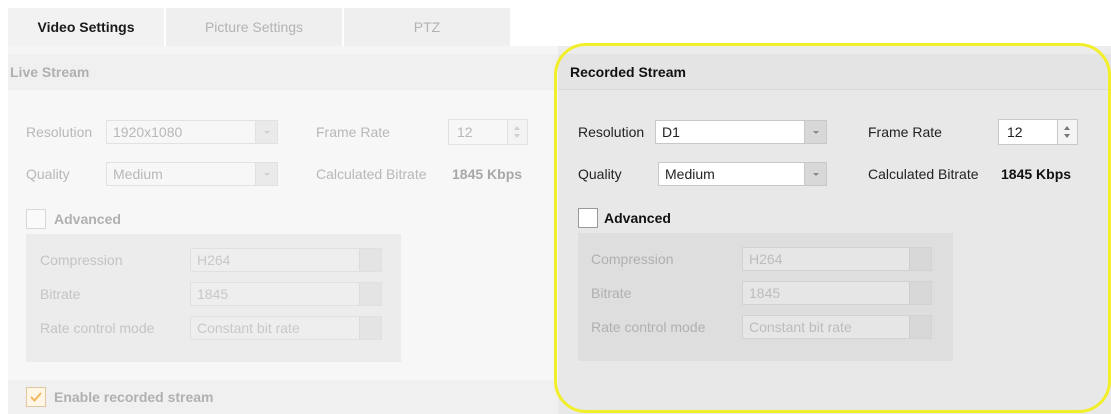 Image resolution: width=1111 pixels, height=414 pixels. Describe the element at coordinates (213, 294) in the screenshot. I see `live-bitrate-value: 1845` at that location.